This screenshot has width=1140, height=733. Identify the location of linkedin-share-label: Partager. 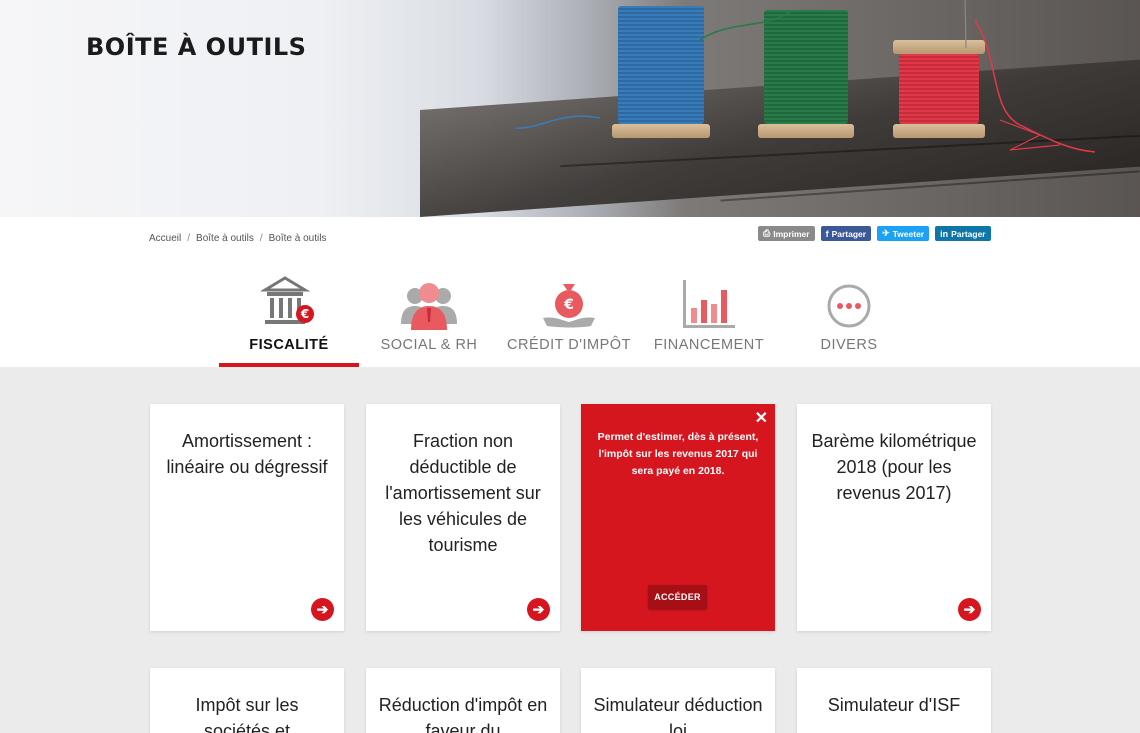
(968, 233).